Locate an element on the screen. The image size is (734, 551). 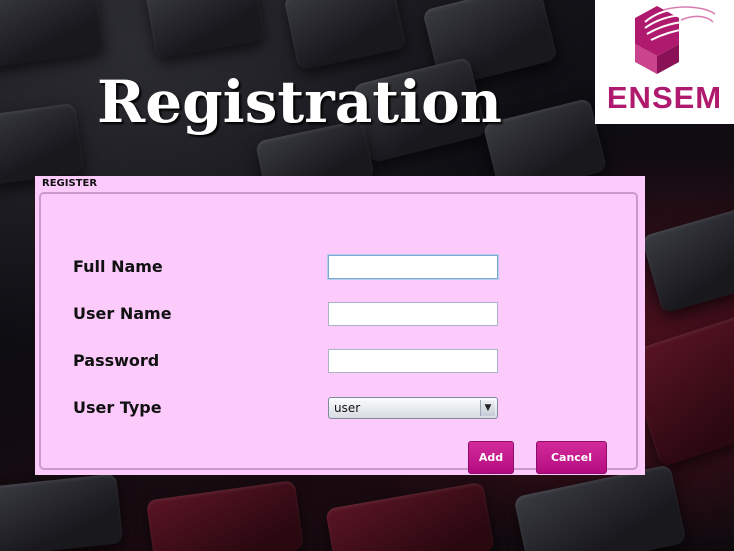
full-name-label: Full Name is located at coordinates (118, 266).